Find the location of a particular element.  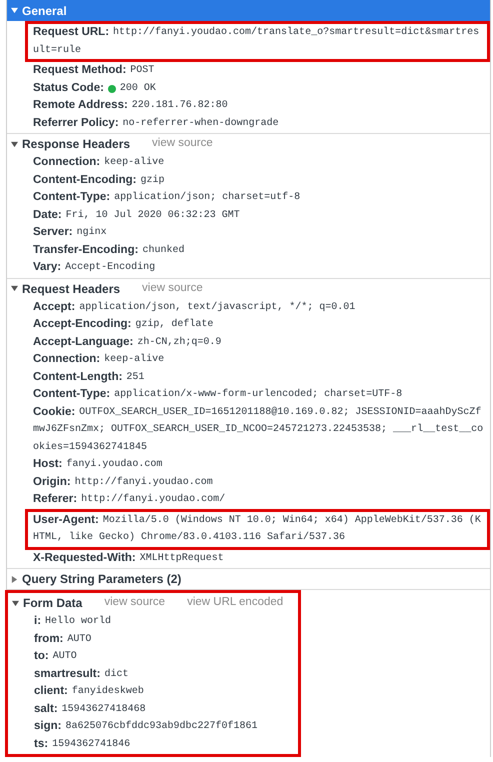

header-line: sign: 8a625076cbfddc93ab9dbc227f0f1861 is located at coordinates (146, 726).